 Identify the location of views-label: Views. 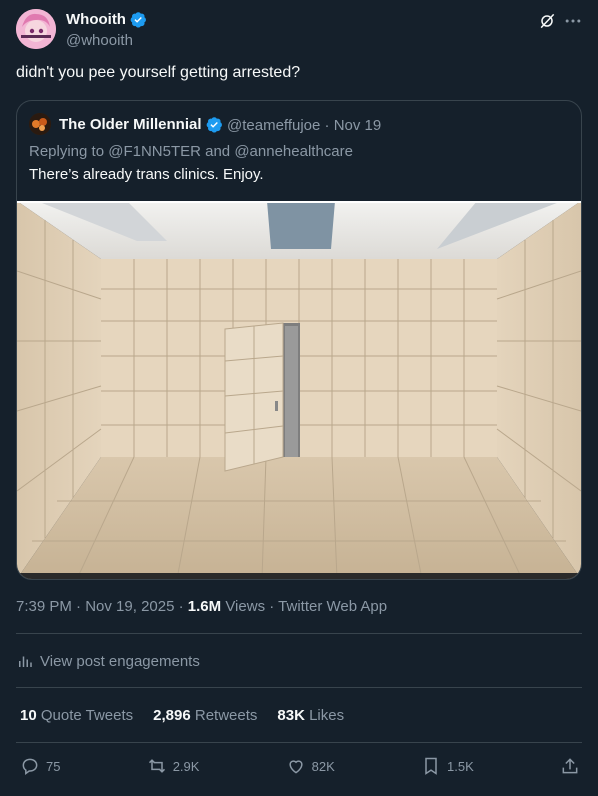
(245, 606).